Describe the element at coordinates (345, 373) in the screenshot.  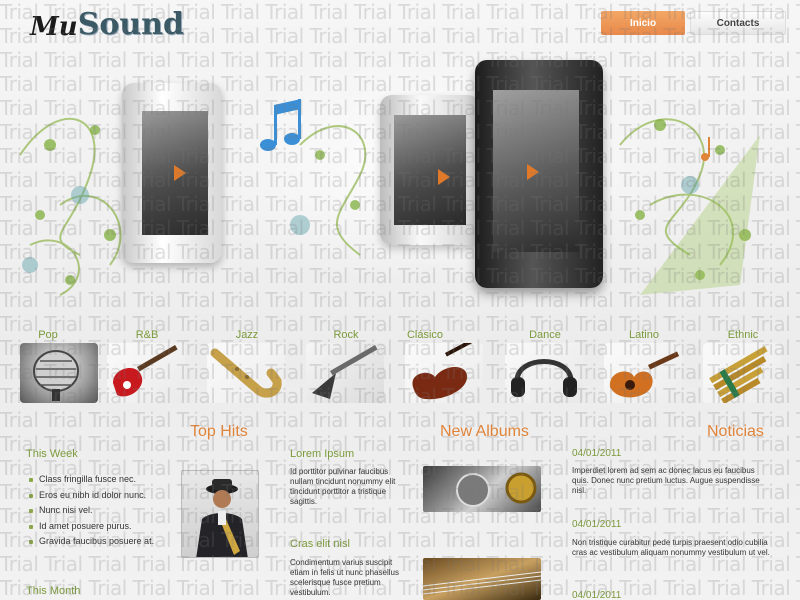
I see `genre-image-rock-guitar` at that location.